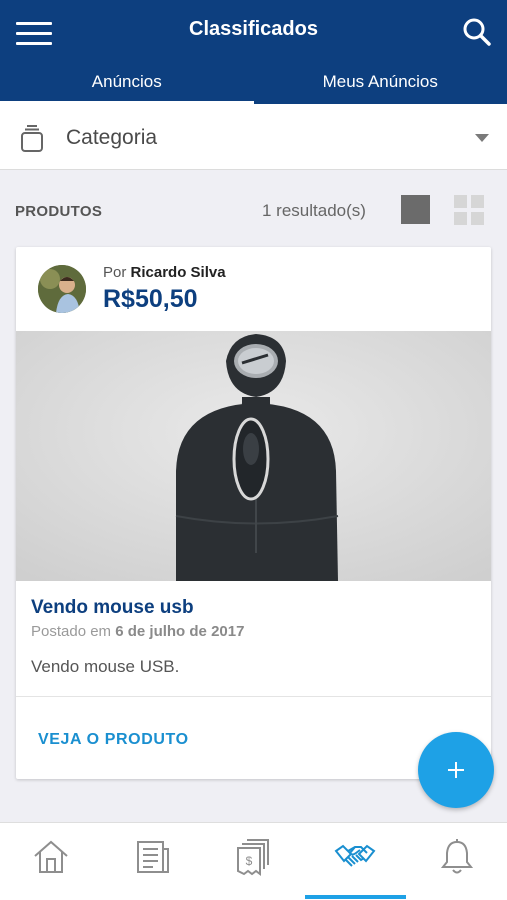 The image size is (507, 900). Describe the element at coordinates (477, 32) in the screenshot. I see `search-icon` at that location.